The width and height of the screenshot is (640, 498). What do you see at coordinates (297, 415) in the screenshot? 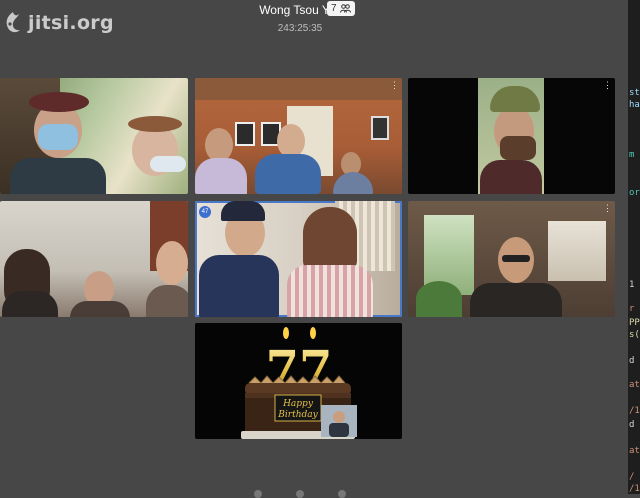
I see `cake-topper-line2: Birthday` at bounding box center [297, 415].